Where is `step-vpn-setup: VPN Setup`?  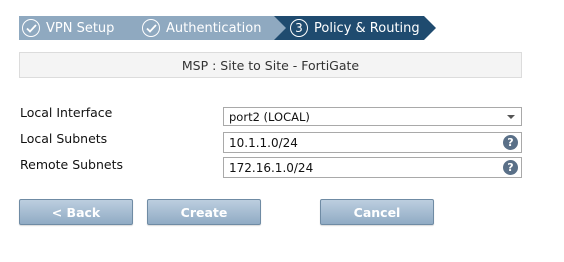 step-vpn-setup: VPN Setup is located at coordinates (80, 28).